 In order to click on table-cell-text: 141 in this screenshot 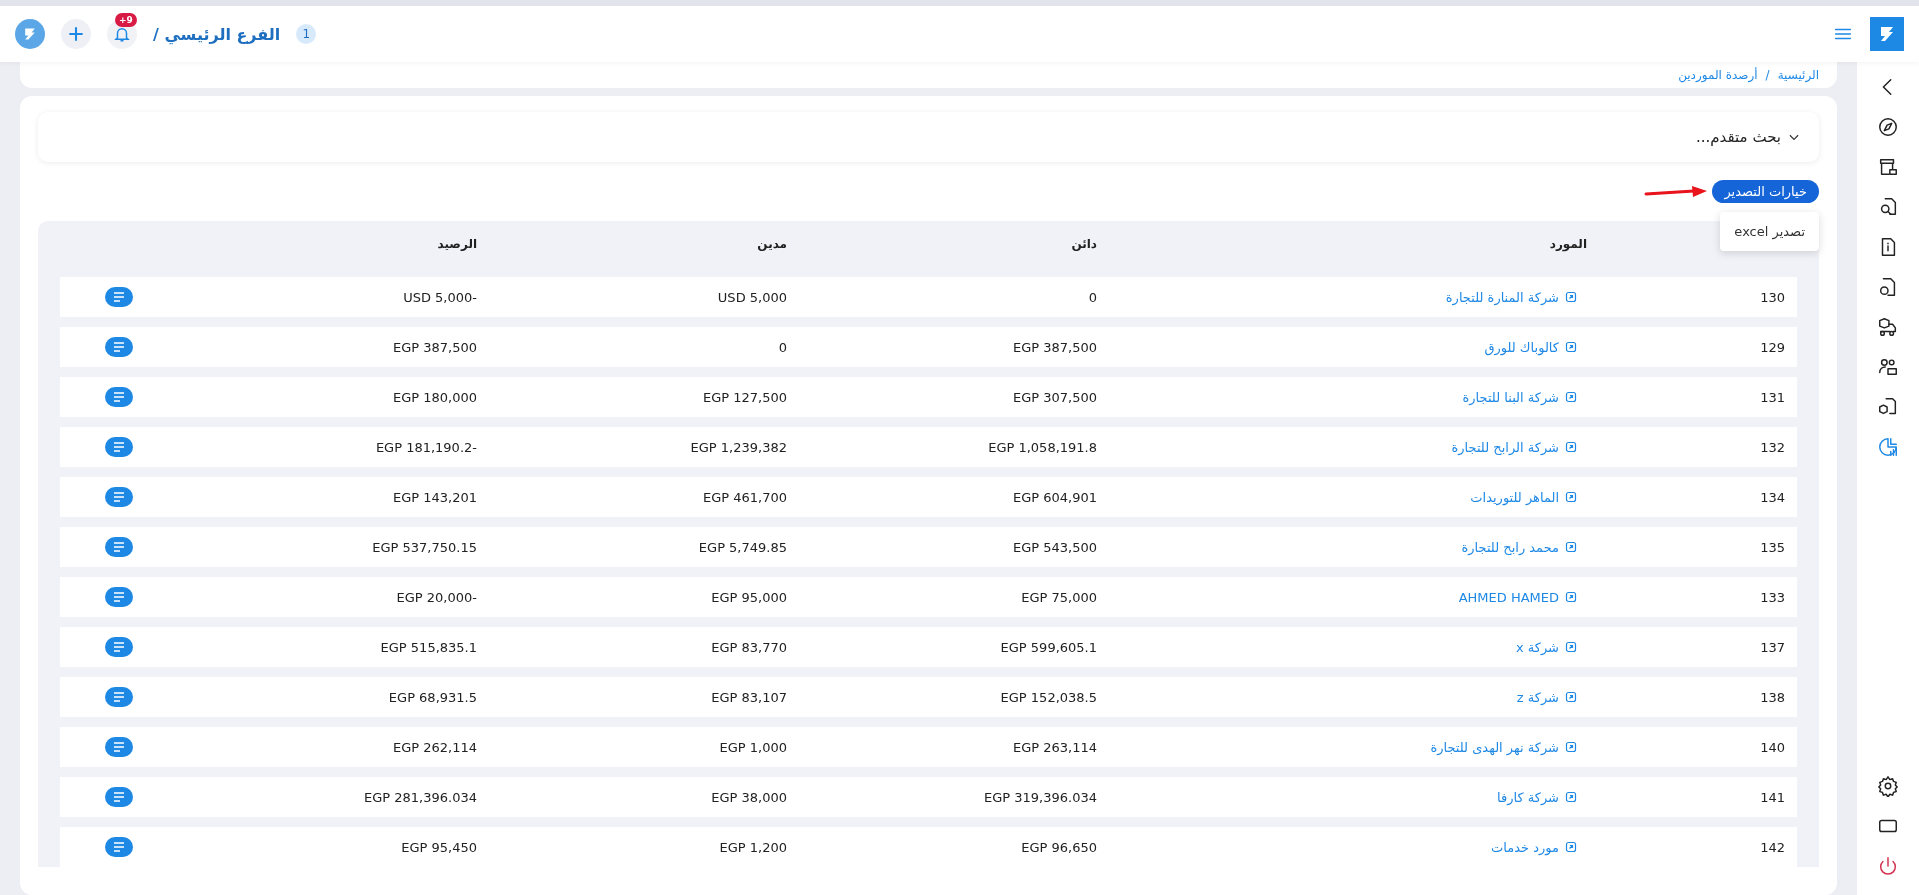, I will do `click(1772, 797)`.